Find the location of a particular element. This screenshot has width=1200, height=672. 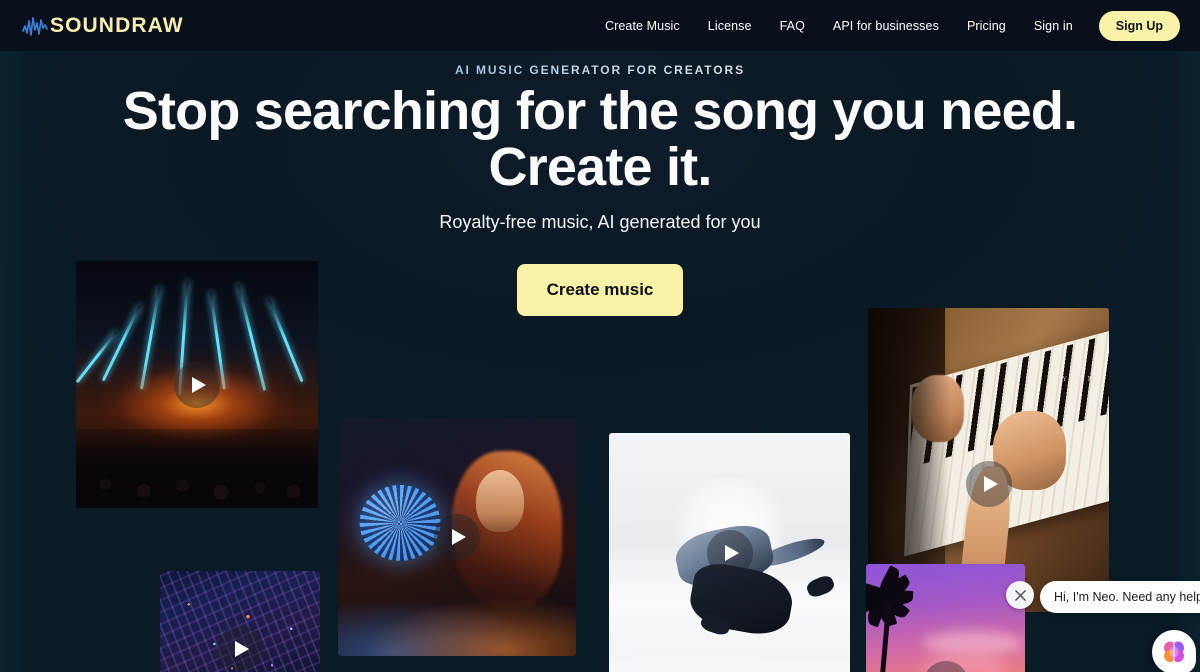

gallery-tile-city-night is located at coordinates (240, 621).